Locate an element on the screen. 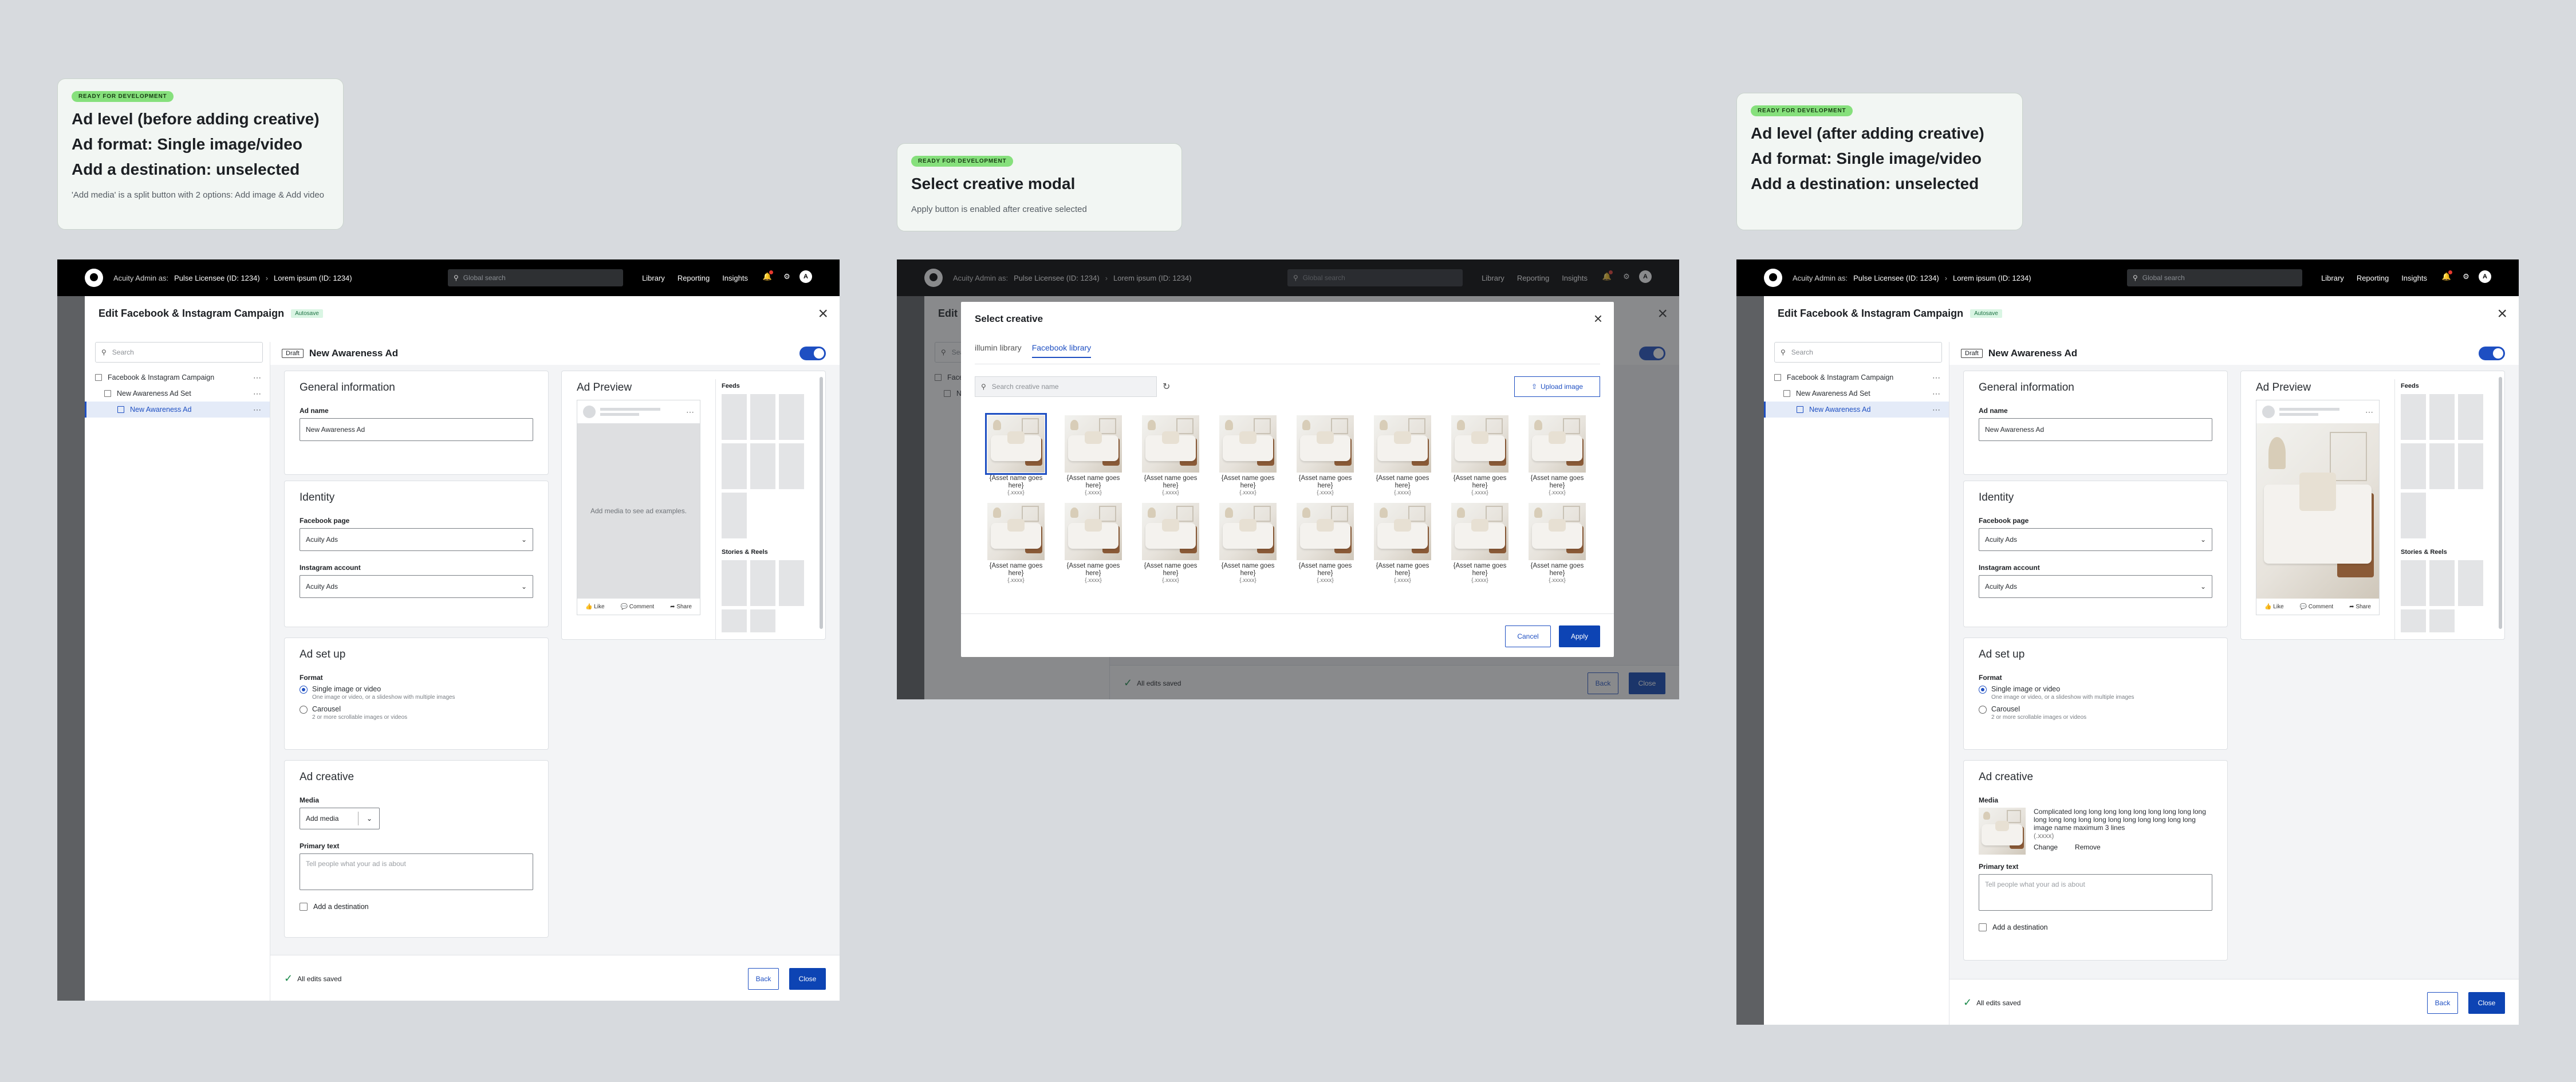  tab-facebook-library: Facebook library is located at coordinates (1061, 350).